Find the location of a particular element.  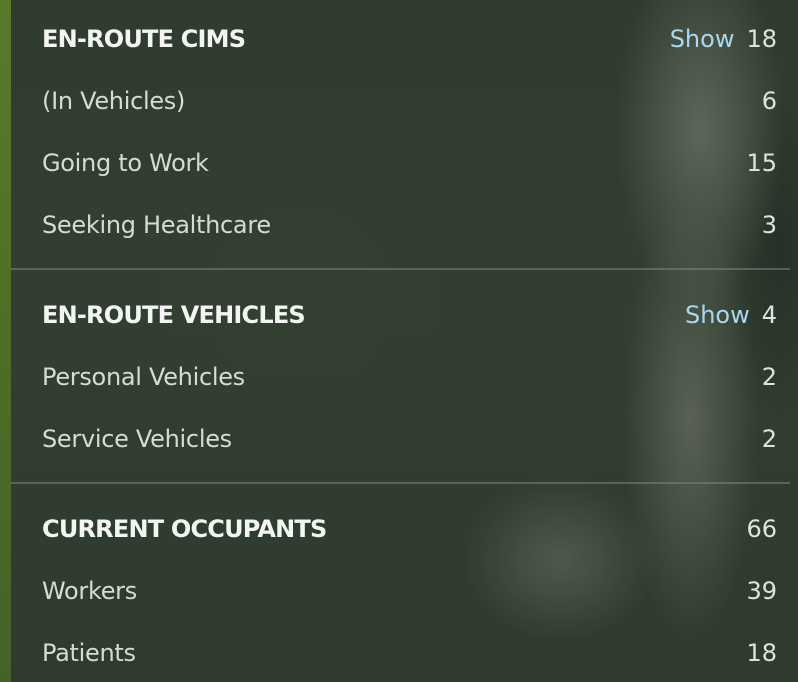

list-item: Workers 39 is located at coordinates (399, 591).